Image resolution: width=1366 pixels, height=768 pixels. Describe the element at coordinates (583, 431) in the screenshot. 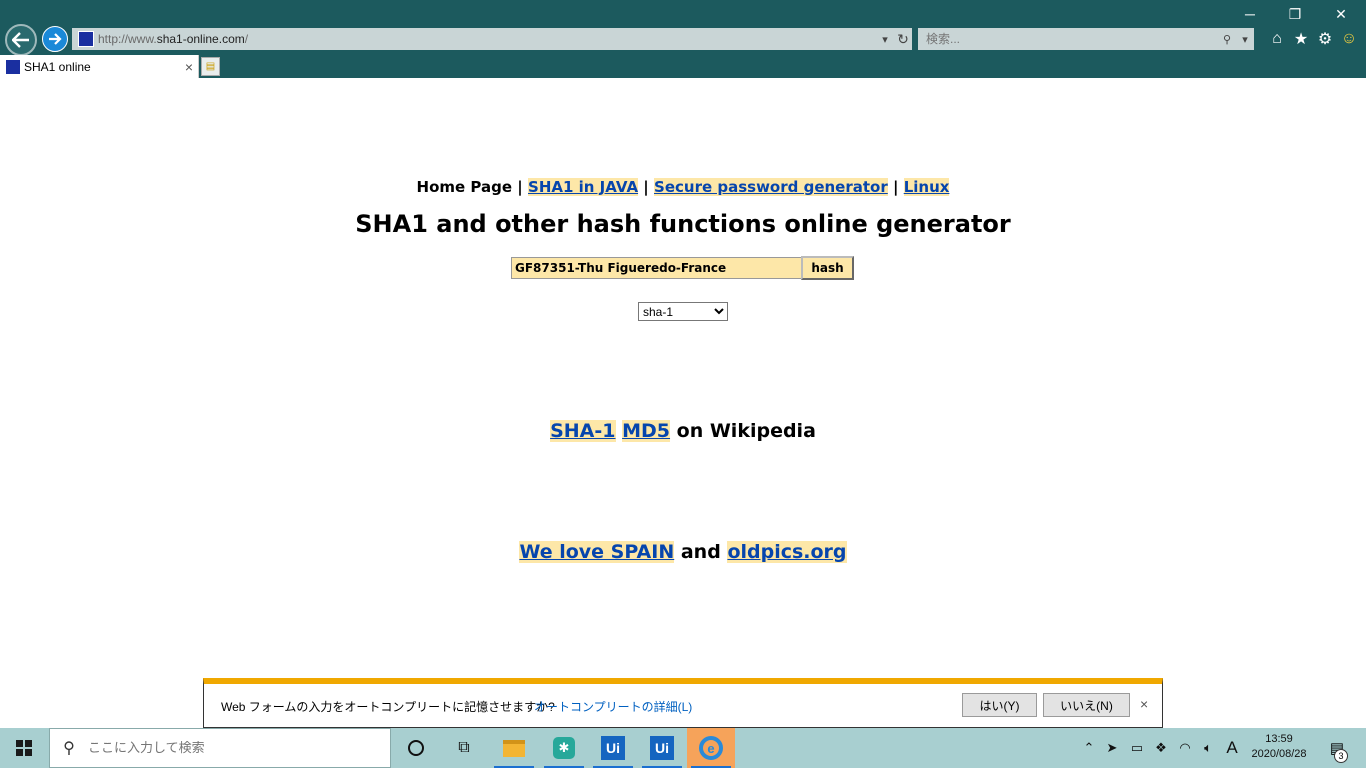

I see `sha1-wikipedia-link: SHA-1` at that location.